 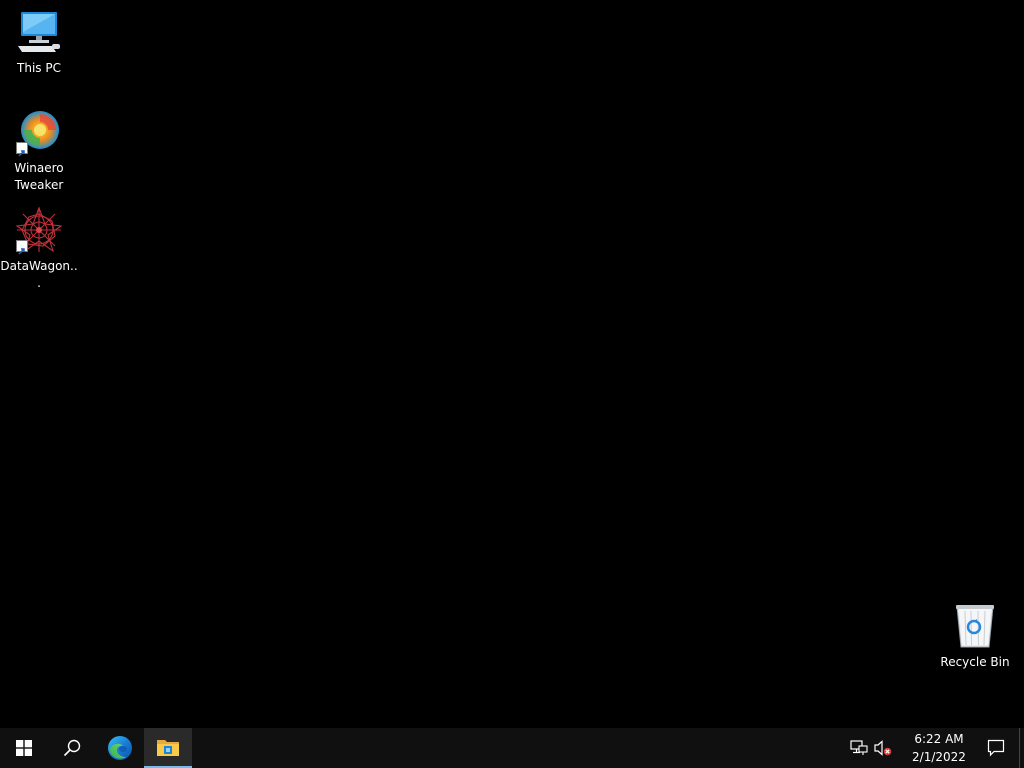 What do you see at coordinates (939, 757) in the screenshot?
I see `clock-date: 2/1/2022` at bounding box center [939, 757].